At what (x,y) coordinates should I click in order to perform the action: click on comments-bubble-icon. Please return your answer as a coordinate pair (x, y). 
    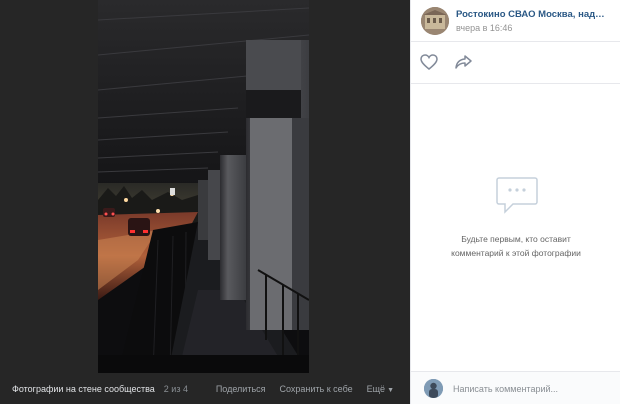
    Looking at the image, I should click on (517, 198).